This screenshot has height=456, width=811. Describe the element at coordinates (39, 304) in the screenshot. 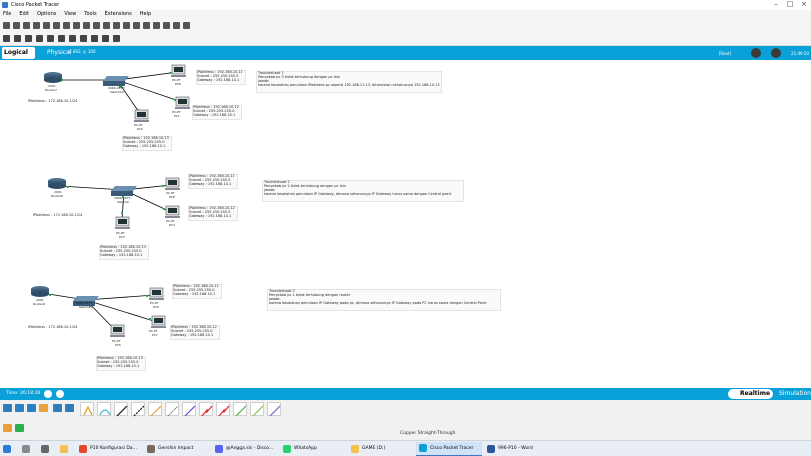

I see `router-name: Router9` at that location.